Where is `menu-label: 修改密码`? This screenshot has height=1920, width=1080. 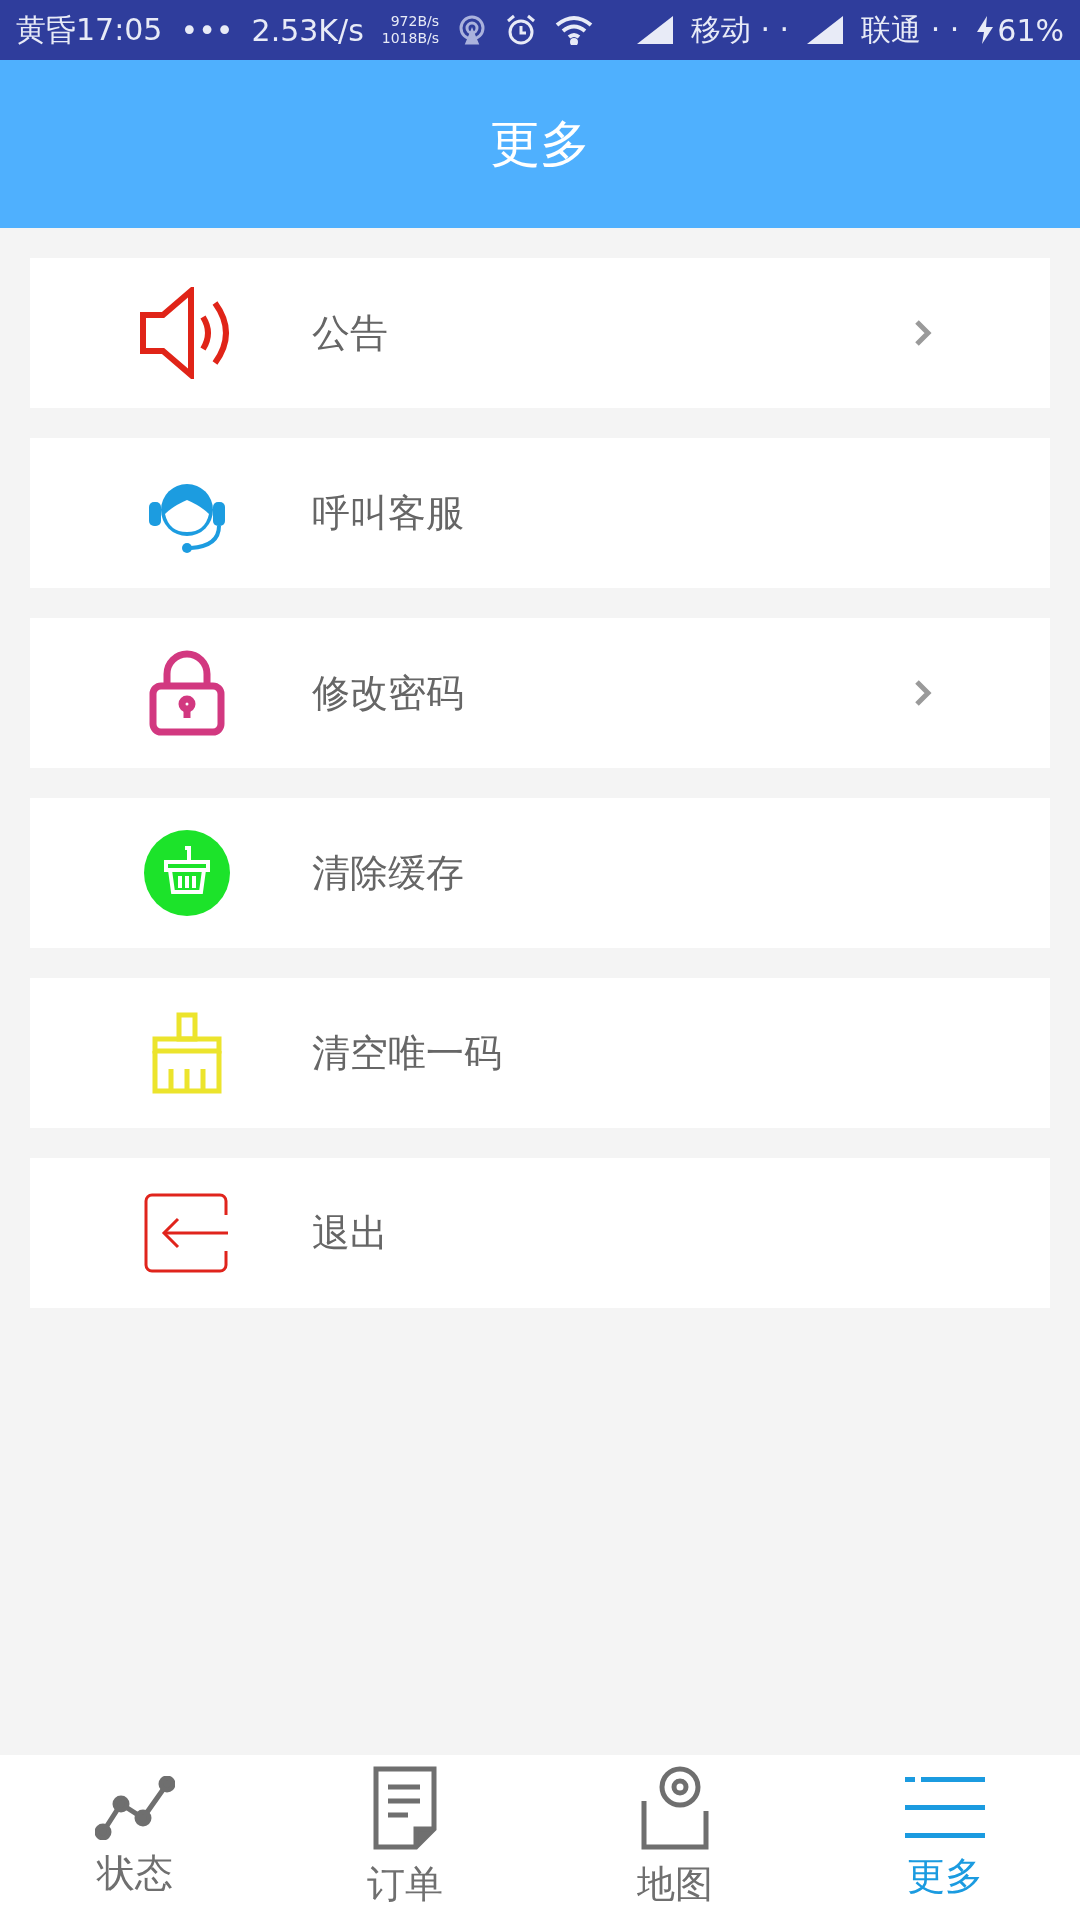
menu-label: 修改密码 is located at coordinates (388, 693).